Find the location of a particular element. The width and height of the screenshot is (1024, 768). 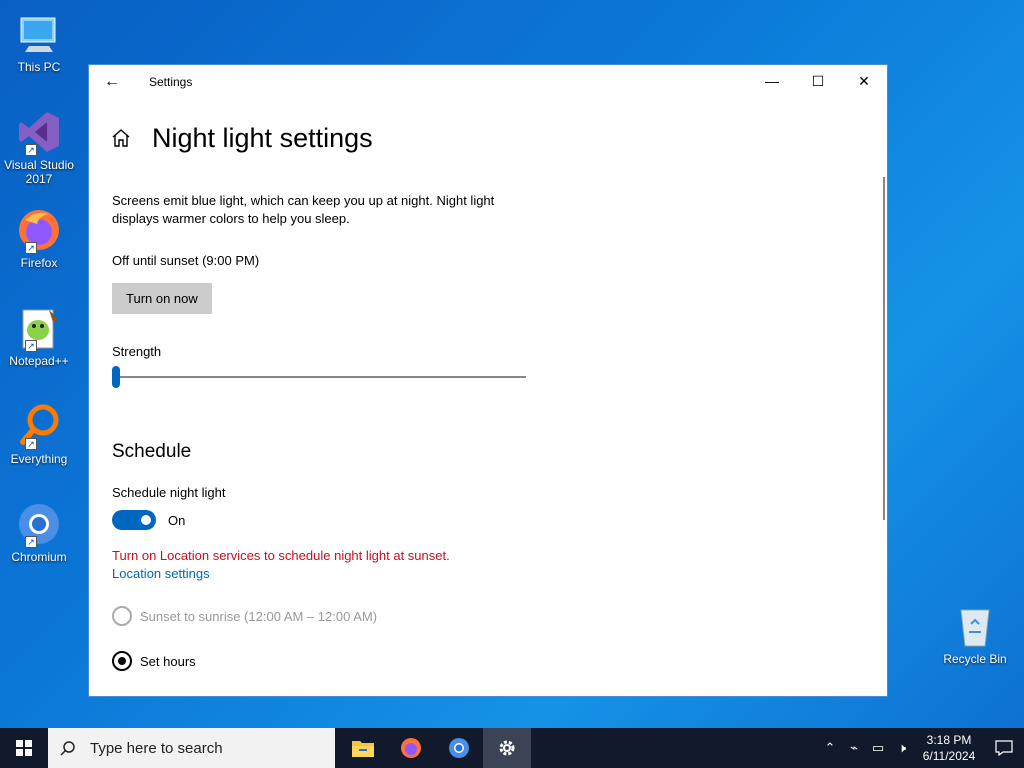

minimize-button: — is located at coordinates (772, 81).